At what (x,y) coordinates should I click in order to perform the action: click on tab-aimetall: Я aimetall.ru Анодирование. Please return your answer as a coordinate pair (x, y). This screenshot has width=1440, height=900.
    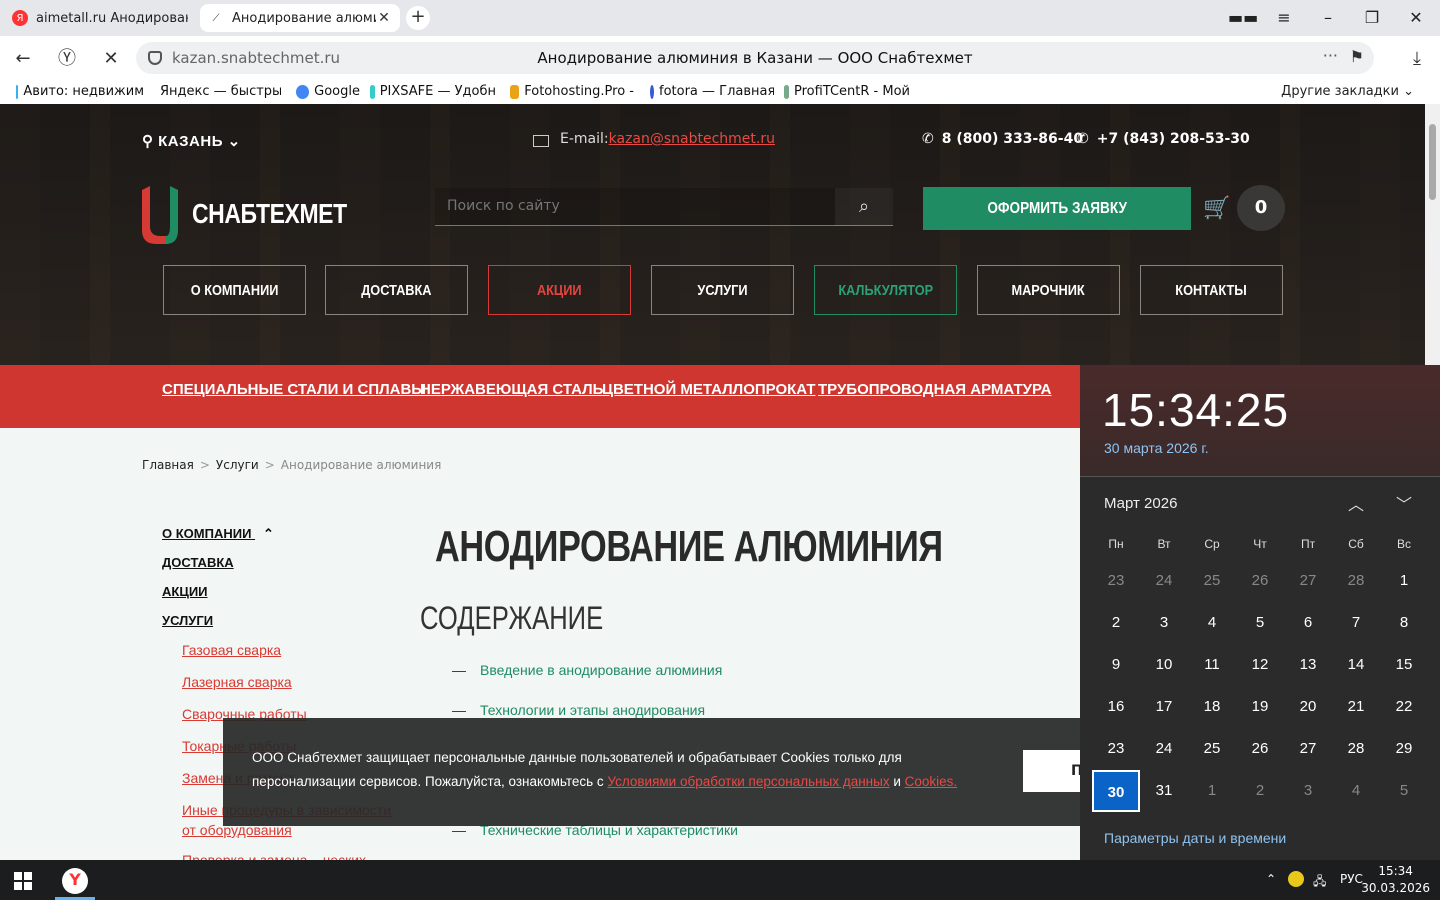
    Looking at the image, I should click on (100, 18).